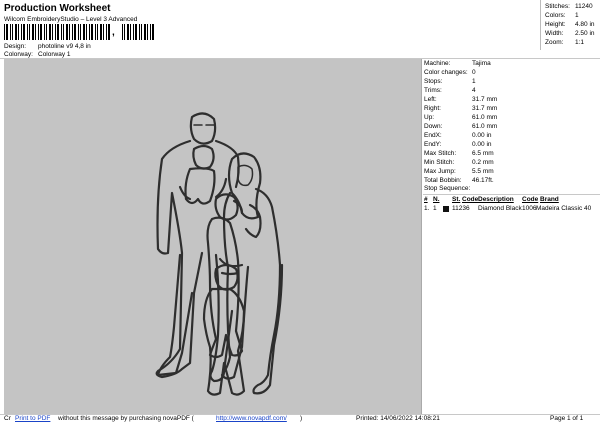  I want to click on detail-row: Up: 61.0 mm, so click(460, 117).